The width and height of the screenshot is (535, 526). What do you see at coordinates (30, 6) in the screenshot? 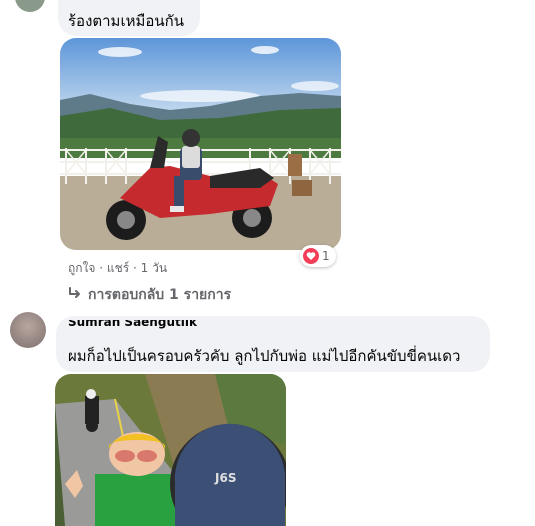
I see `commenter-avatar-top` at bounding box center [30, 6].